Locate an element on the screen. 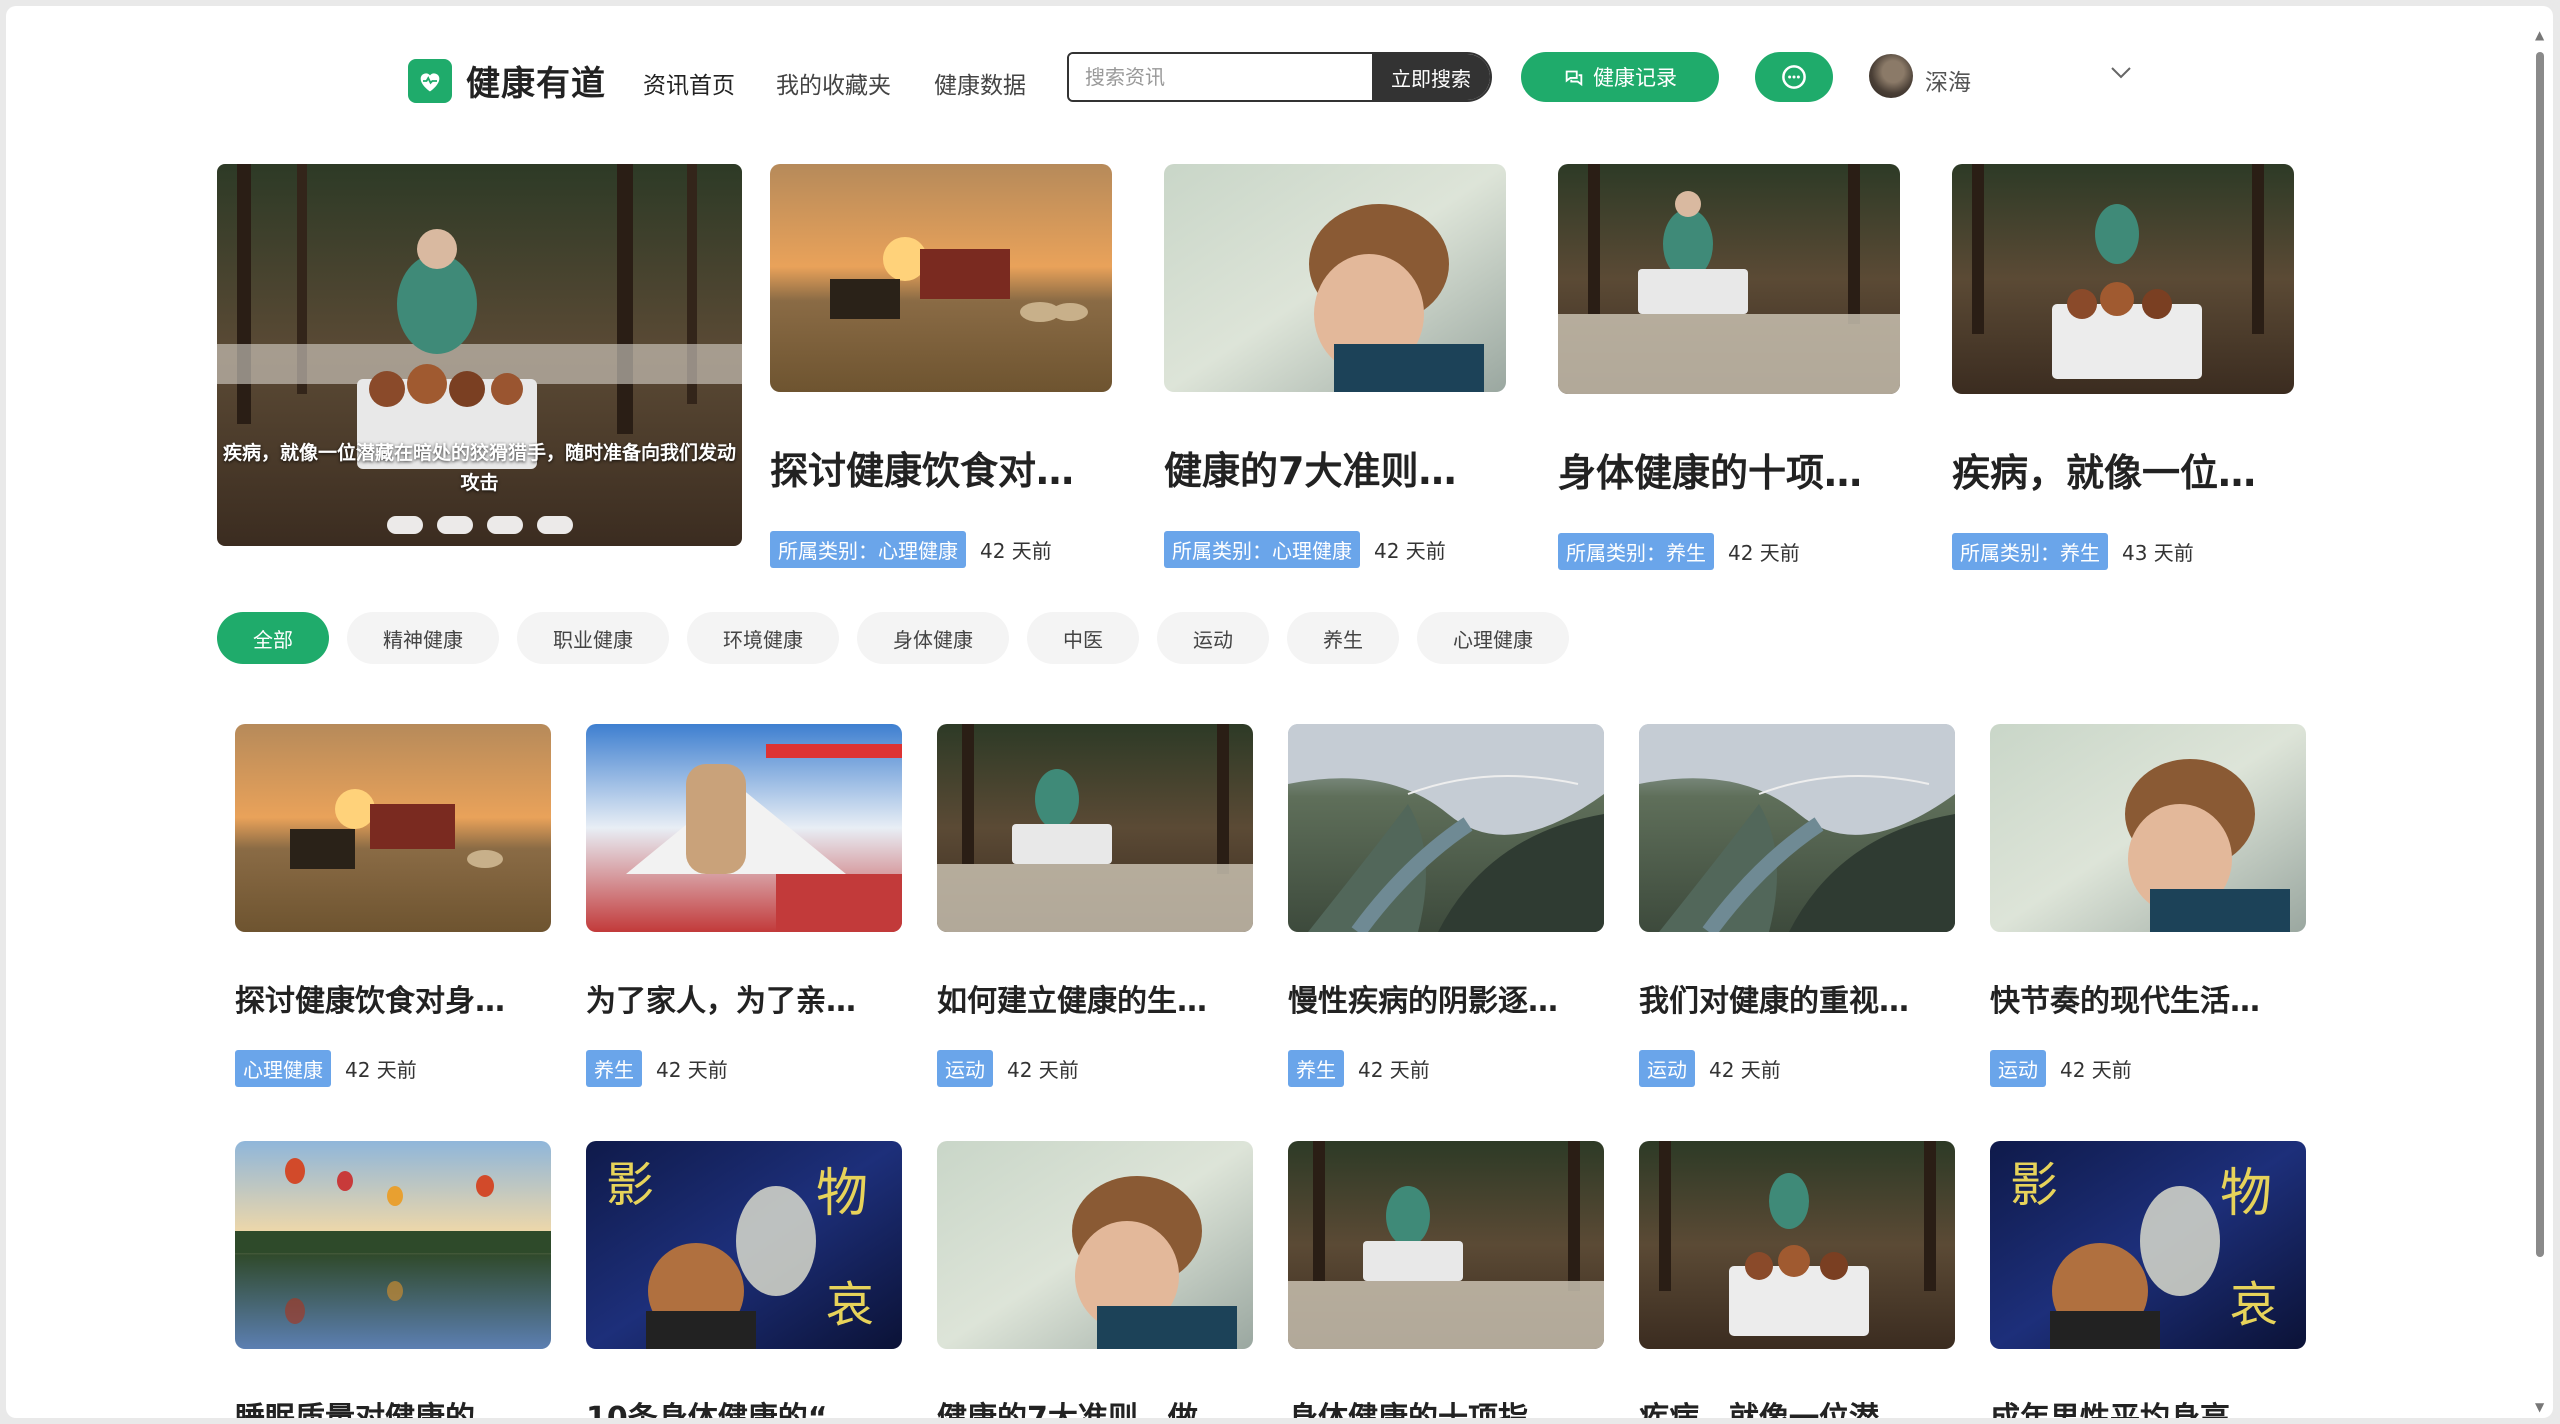  article-card: 快节奏的现代生活… 运动 42 天前 is located at coordinates (2148, 905).